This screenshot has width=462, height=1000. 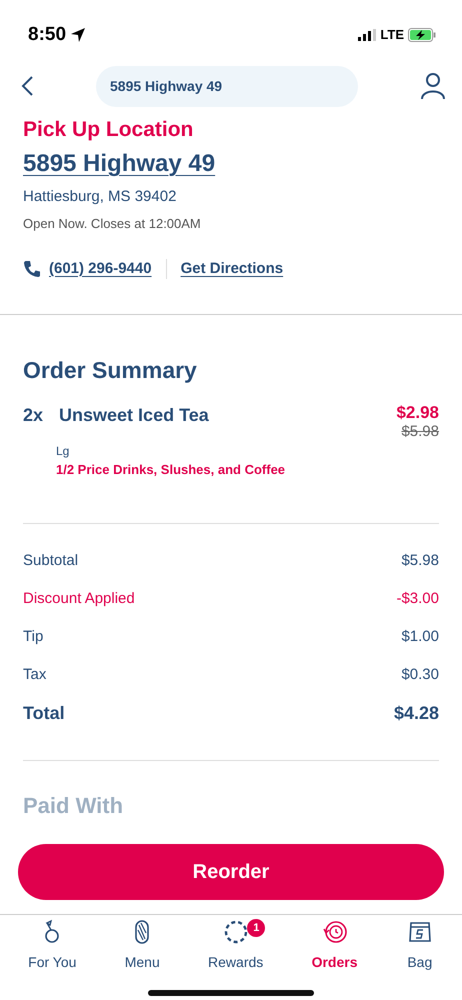 What do you see at coordinates (236, 946) in the screenshot?
I see `tab-button: Rewards 1` at bounding box center [236, 946].